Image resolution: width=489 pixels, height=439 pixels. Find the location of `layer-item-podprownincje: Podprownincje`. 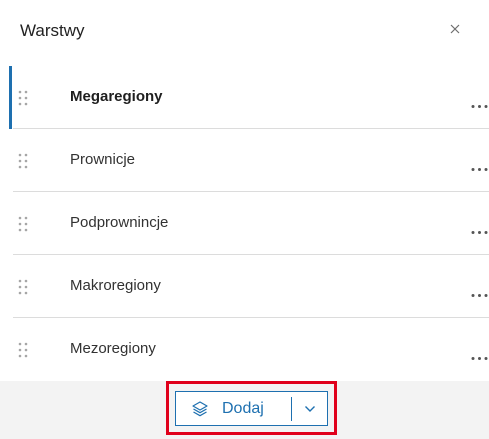

layer-item-podprownincje: Podprownincje is located at coordinates (244, 223).